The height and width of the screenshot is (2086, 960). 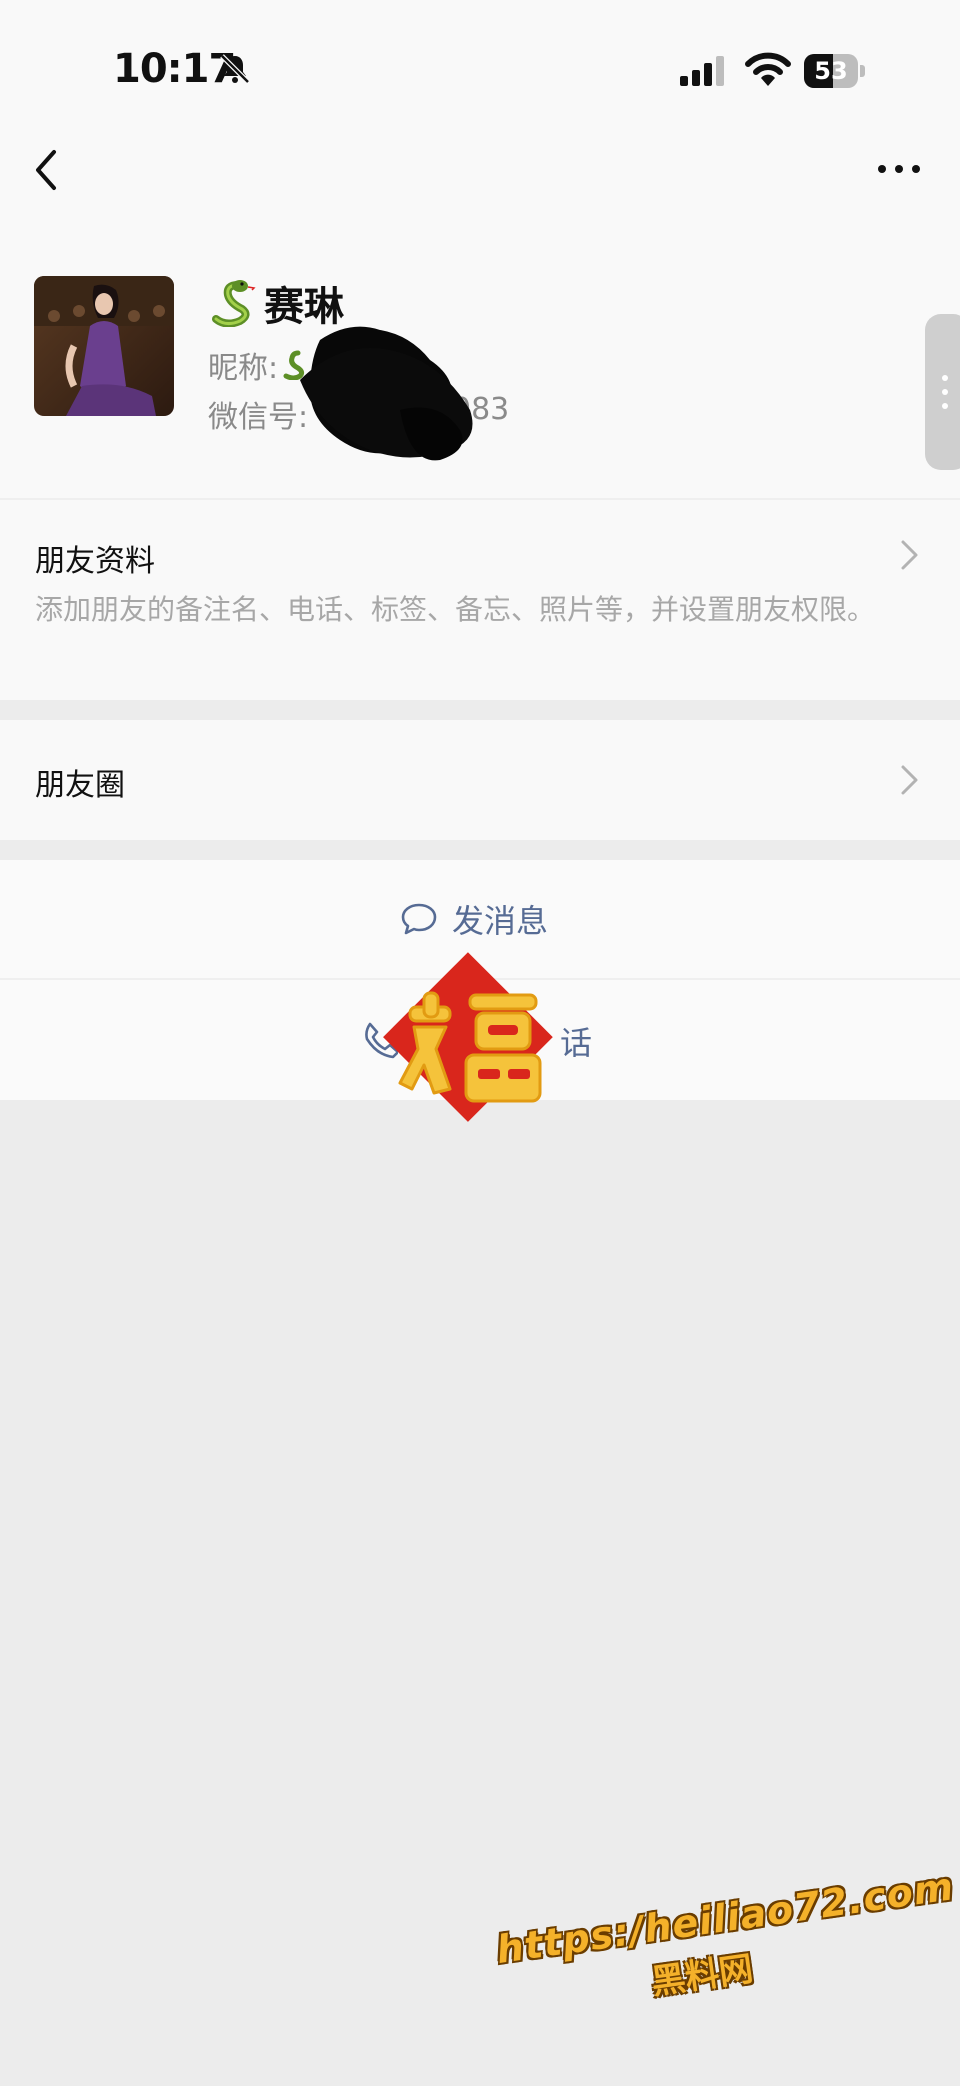 What do you see at coordinates (235, 69) in the screenshot?
I see `bell-muted-icon` at bounding box center [235, 69].